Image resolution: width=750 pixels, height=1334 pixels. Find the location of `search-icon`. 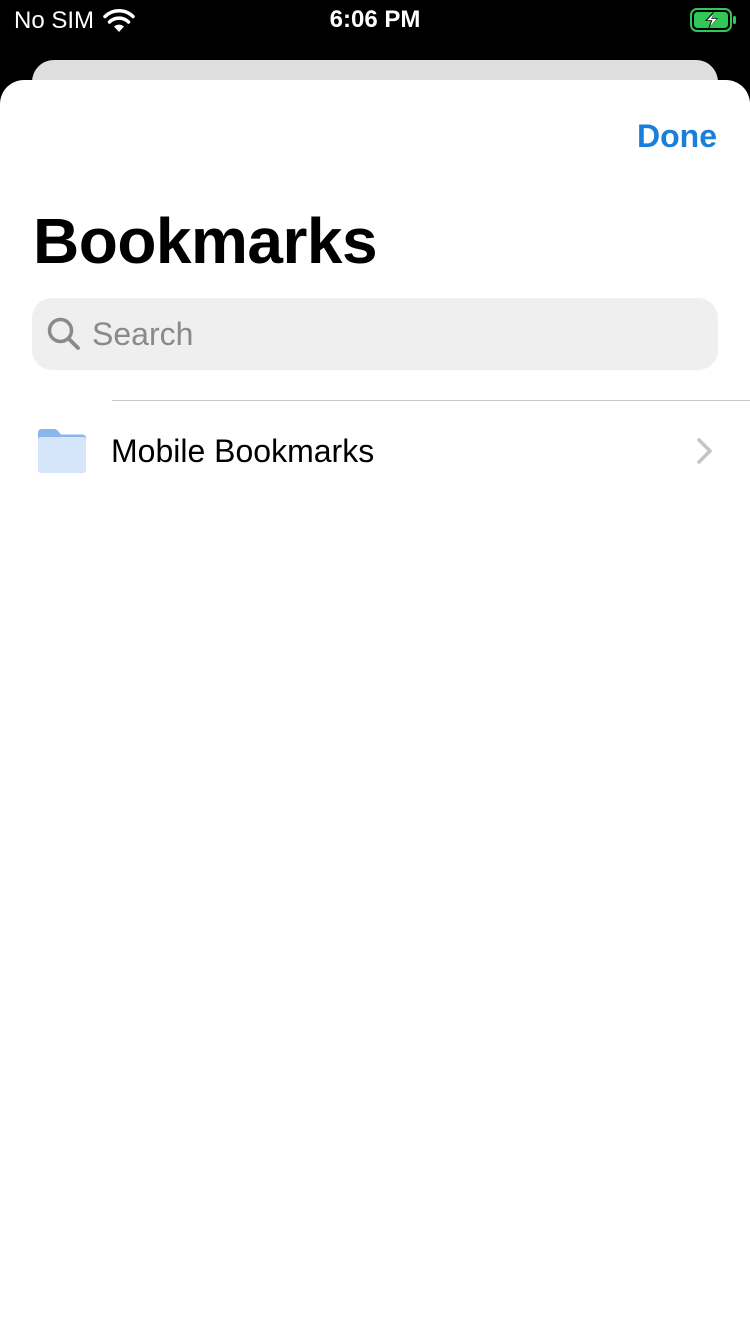

search-icon is located at coordinates (64, 334).